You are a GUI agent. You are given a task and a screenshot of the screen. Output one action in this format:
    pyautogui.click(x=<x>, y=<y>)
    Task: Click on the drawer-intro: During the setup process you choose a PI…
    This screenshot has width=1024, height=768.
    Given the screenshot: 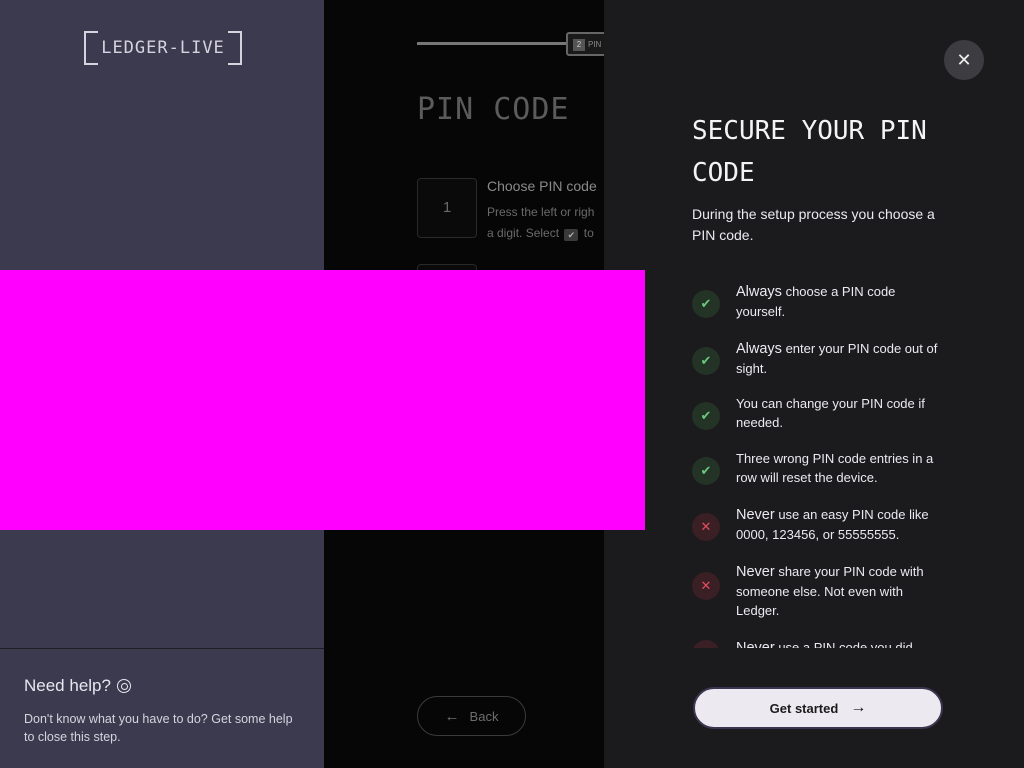 What is the action you would take?
    pyautogui.click(x=813, y=224)
    